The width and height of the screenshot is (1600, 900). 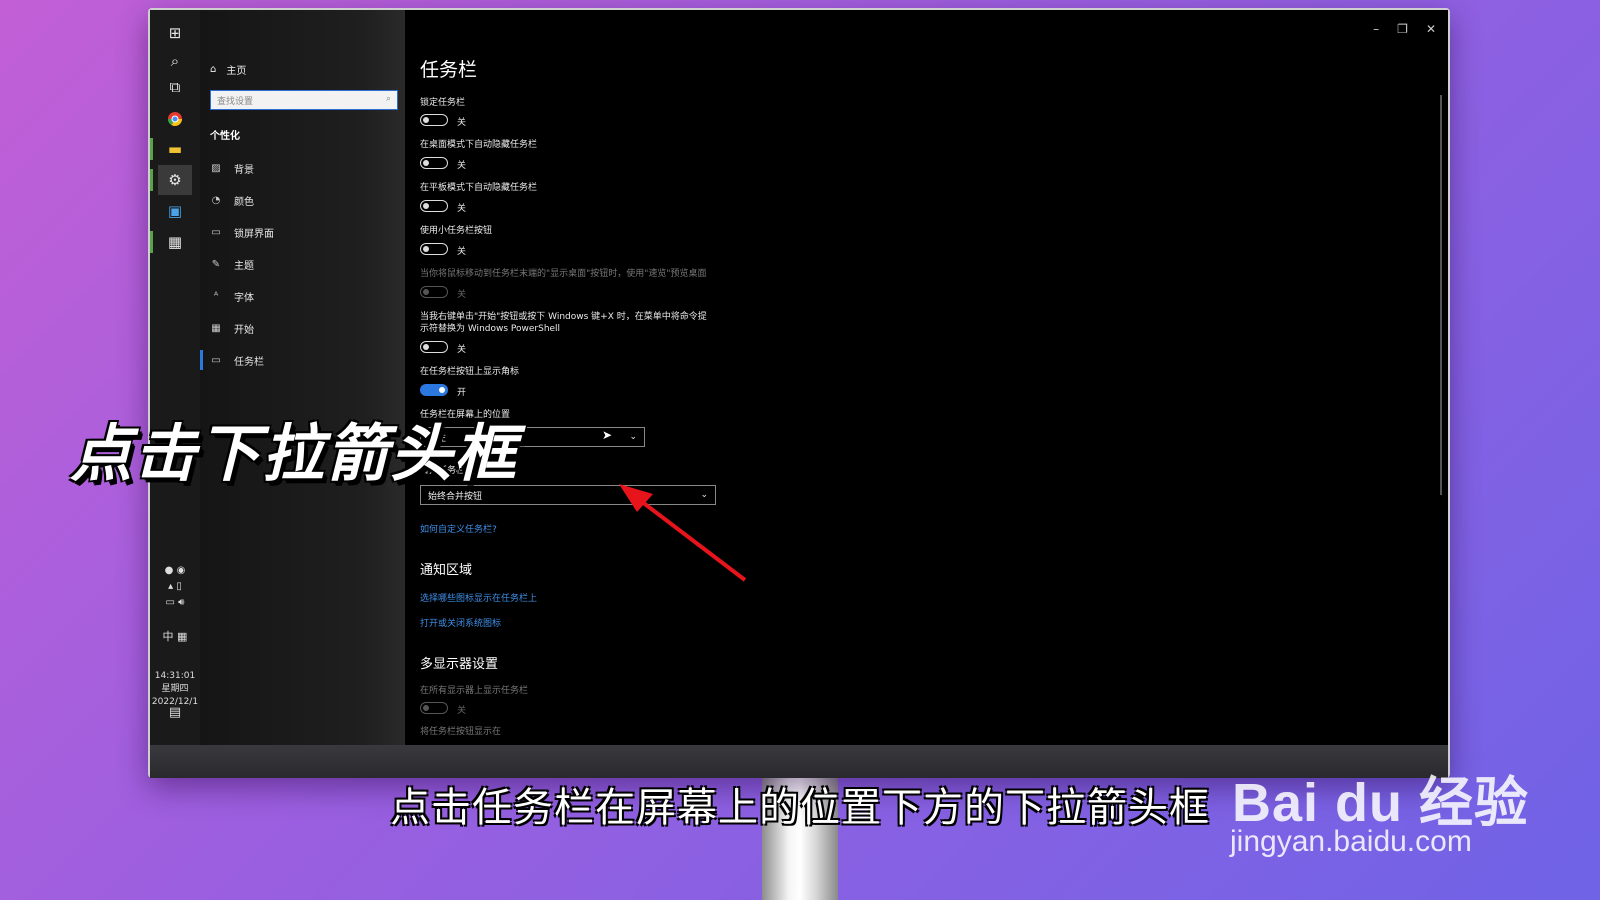 I want to click on setting-label: 锁定任务栏, so click(x=443, y=103).